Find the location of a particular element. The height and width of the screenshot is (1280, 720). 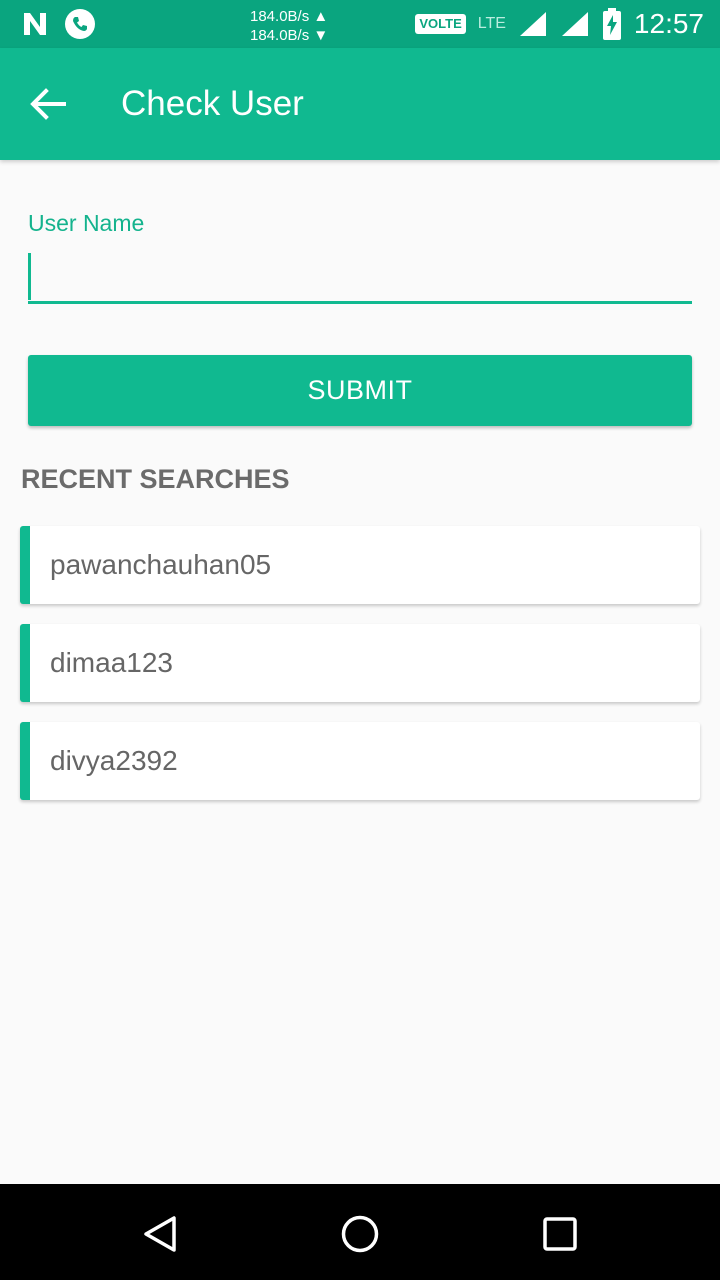

back-button is located at coordinates (48, 104).